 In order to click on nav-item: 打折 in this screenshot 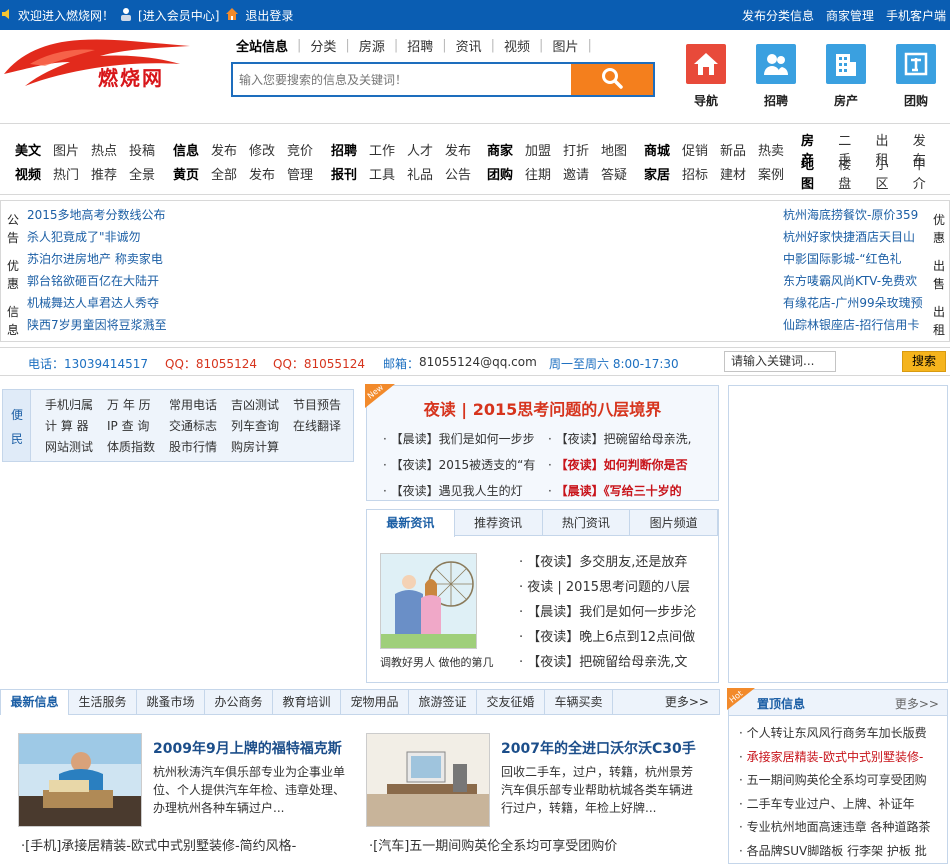, I will do `click(576, 149)`.